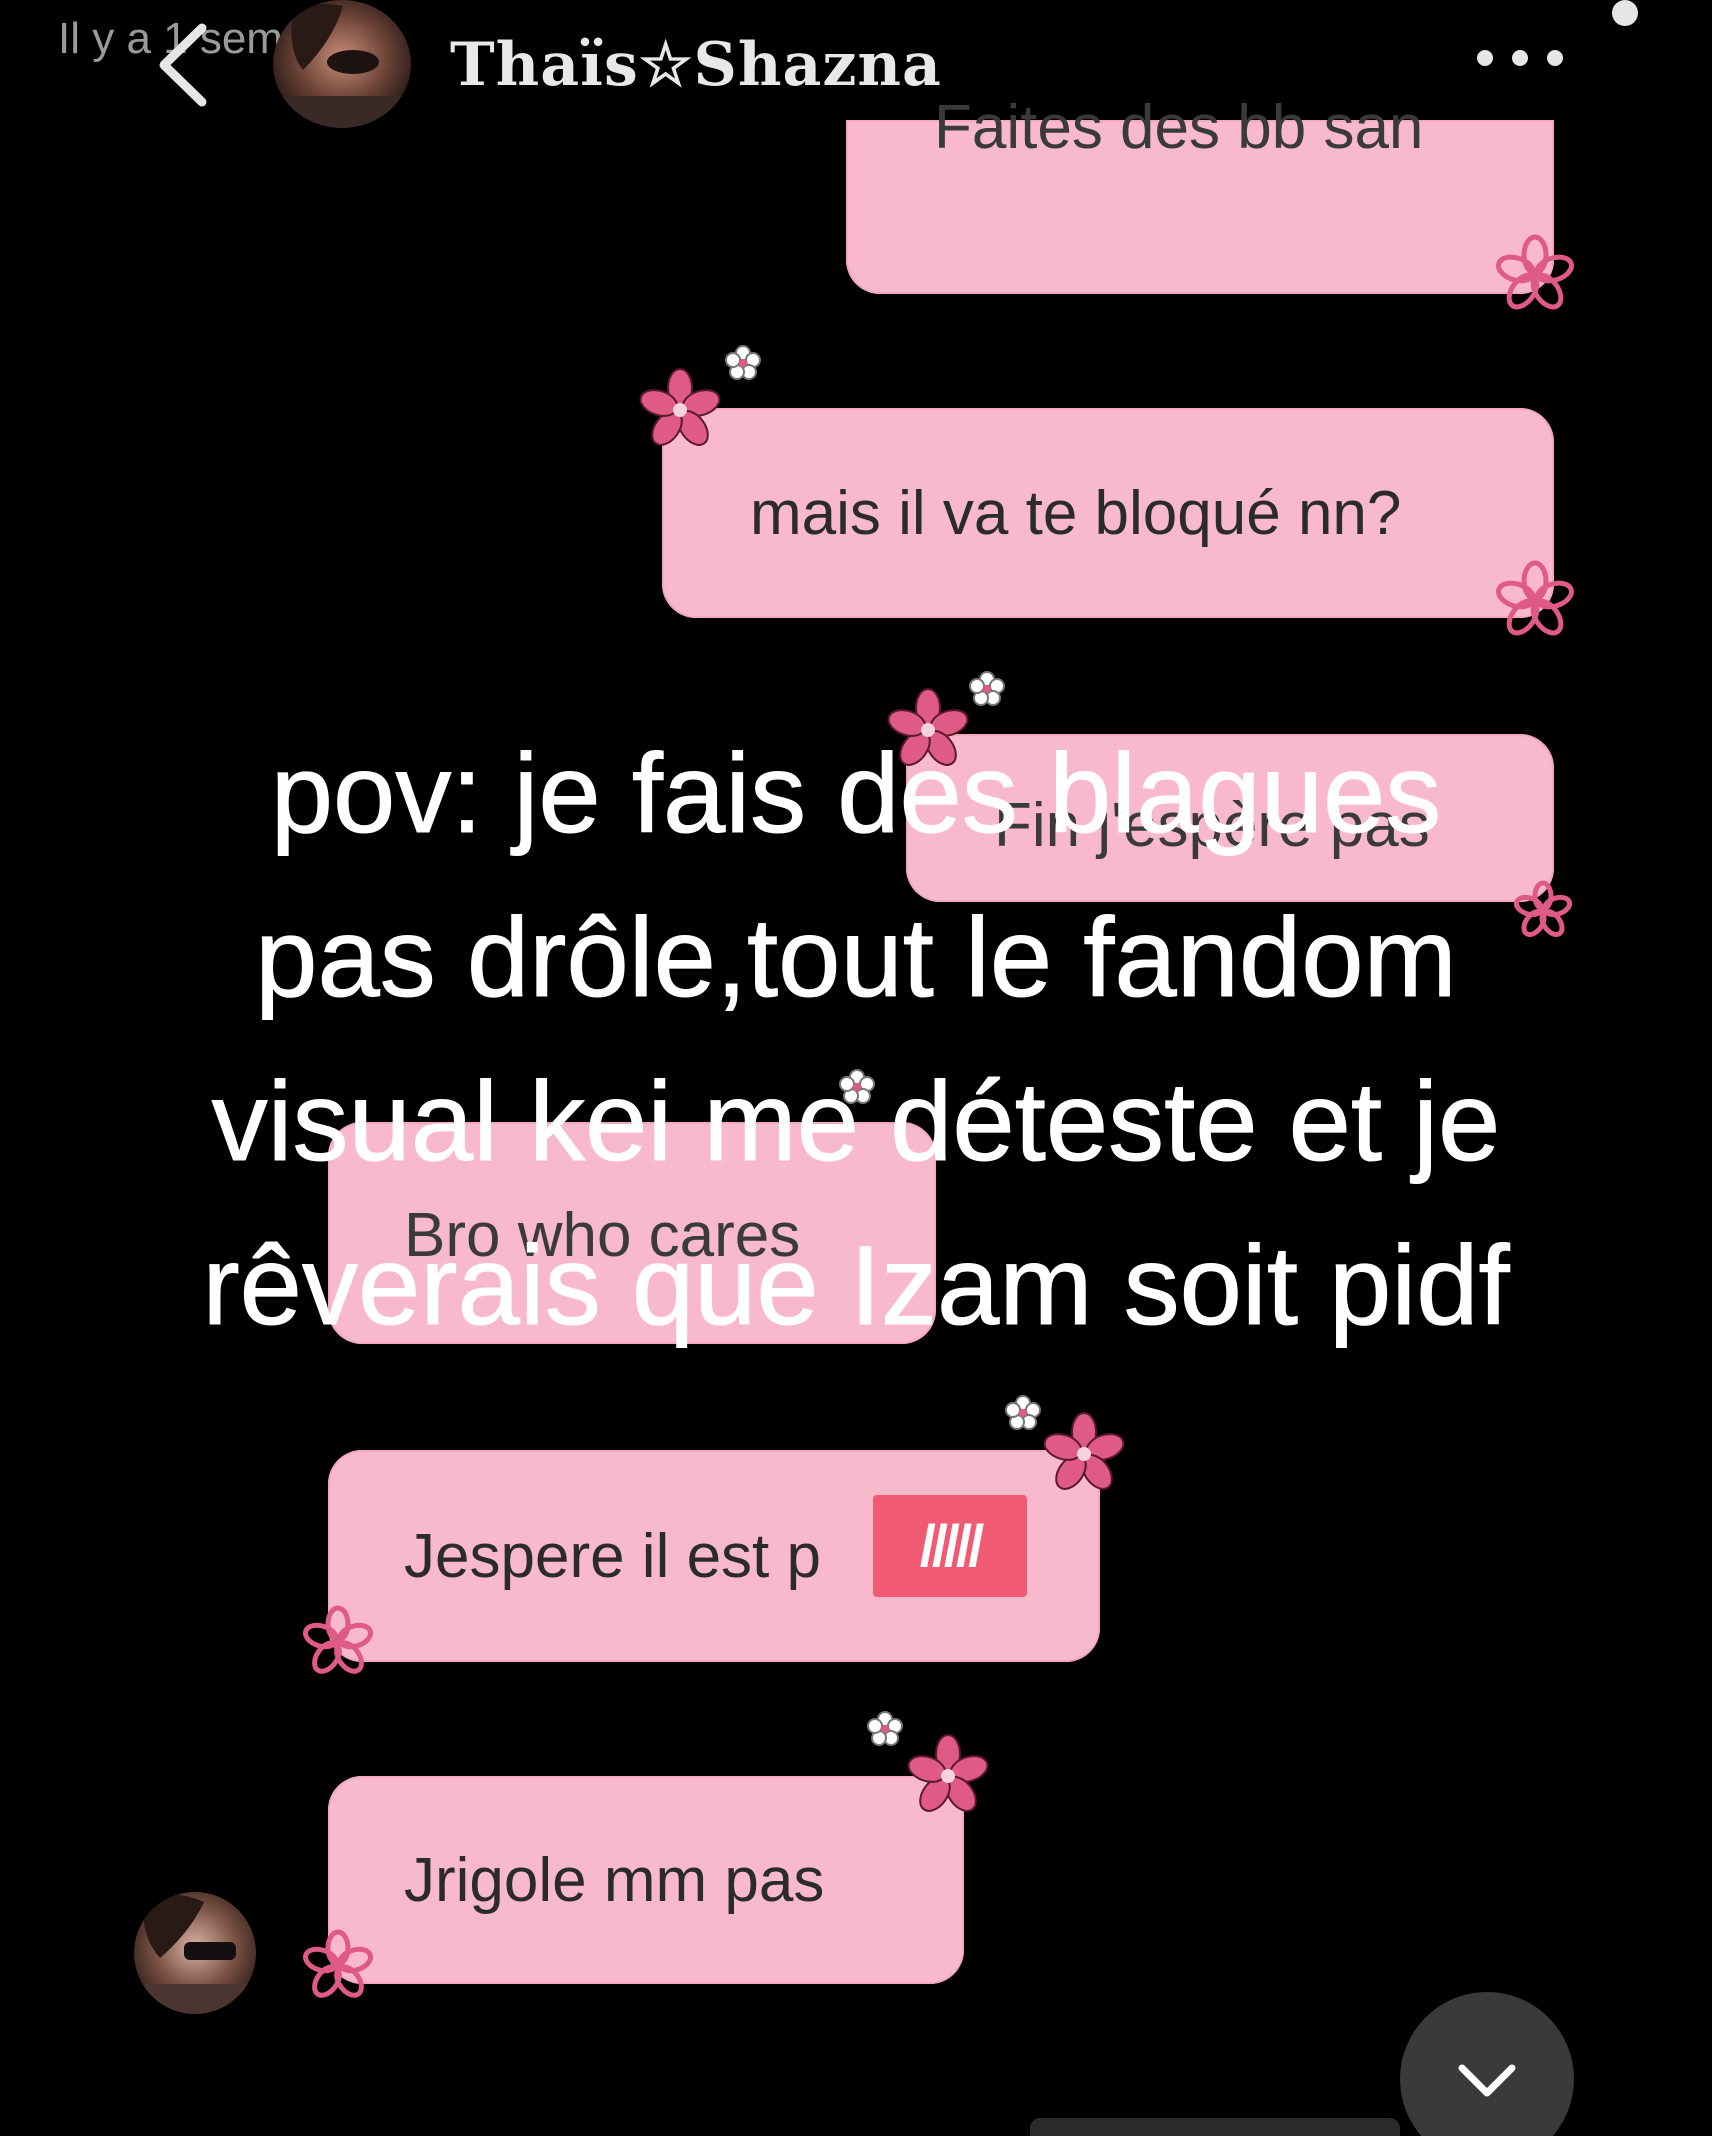  What do you see at coordinates (1200, 193) in the screenshot?
I see `message-bubble: Faites des bb san` at bounding box center [1200, 193].